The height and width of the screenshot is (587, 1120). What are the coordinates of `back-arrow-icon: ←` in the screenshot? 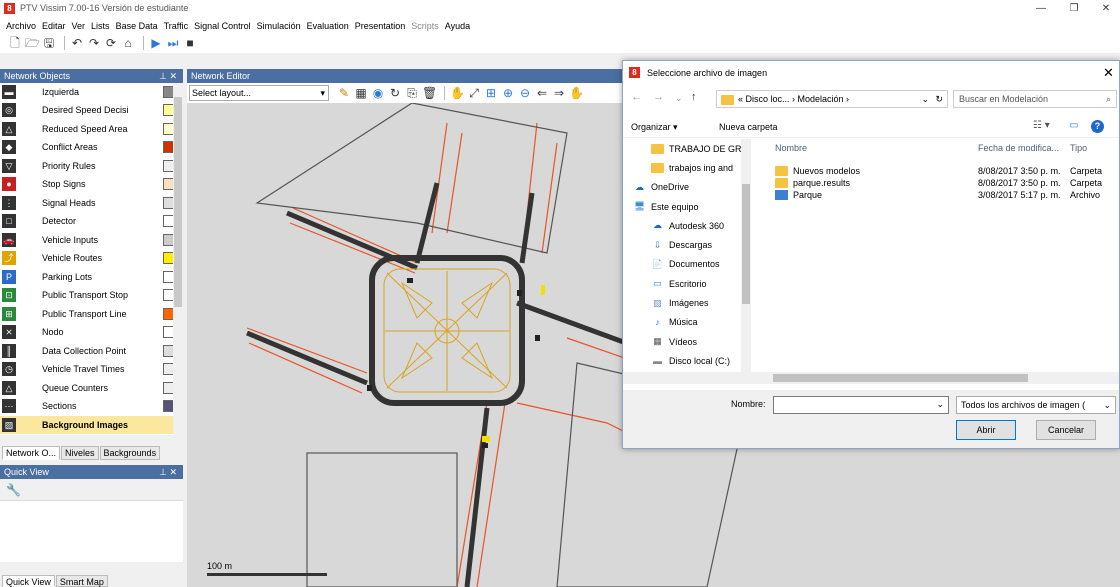 It's located at (636, 97).